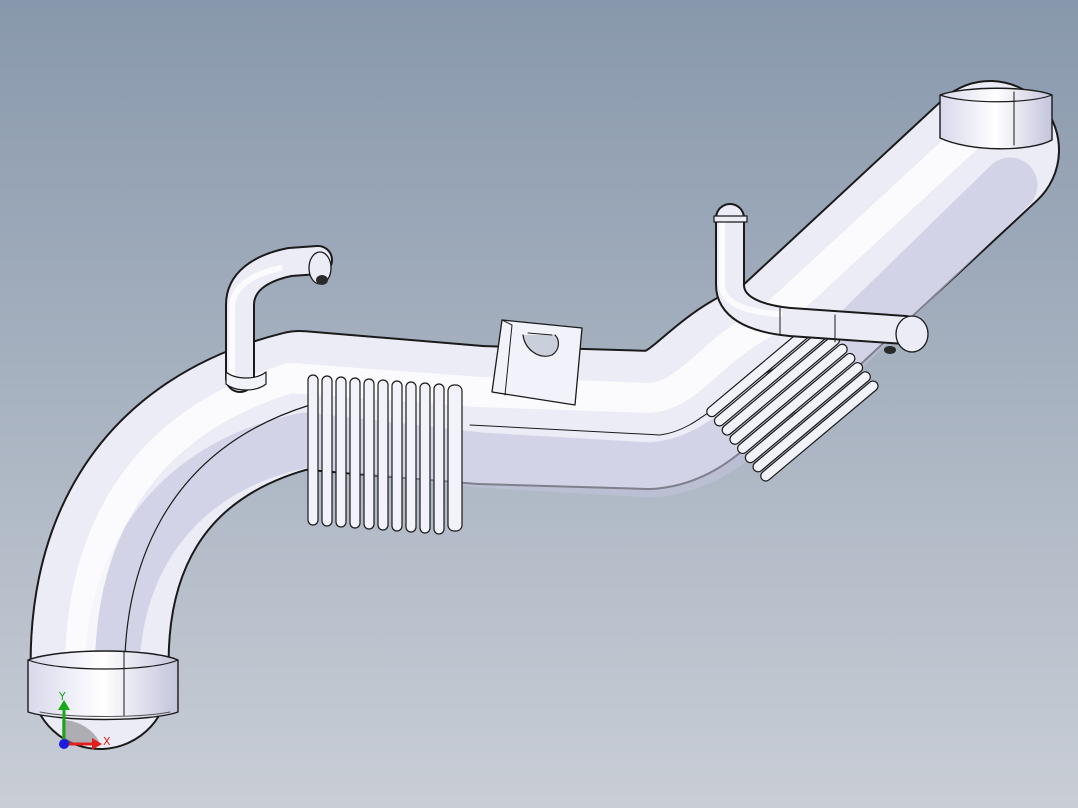 The height and width of the screenshot is (808, 1078). I want to click on inlet-cuff, so click(103, 685).